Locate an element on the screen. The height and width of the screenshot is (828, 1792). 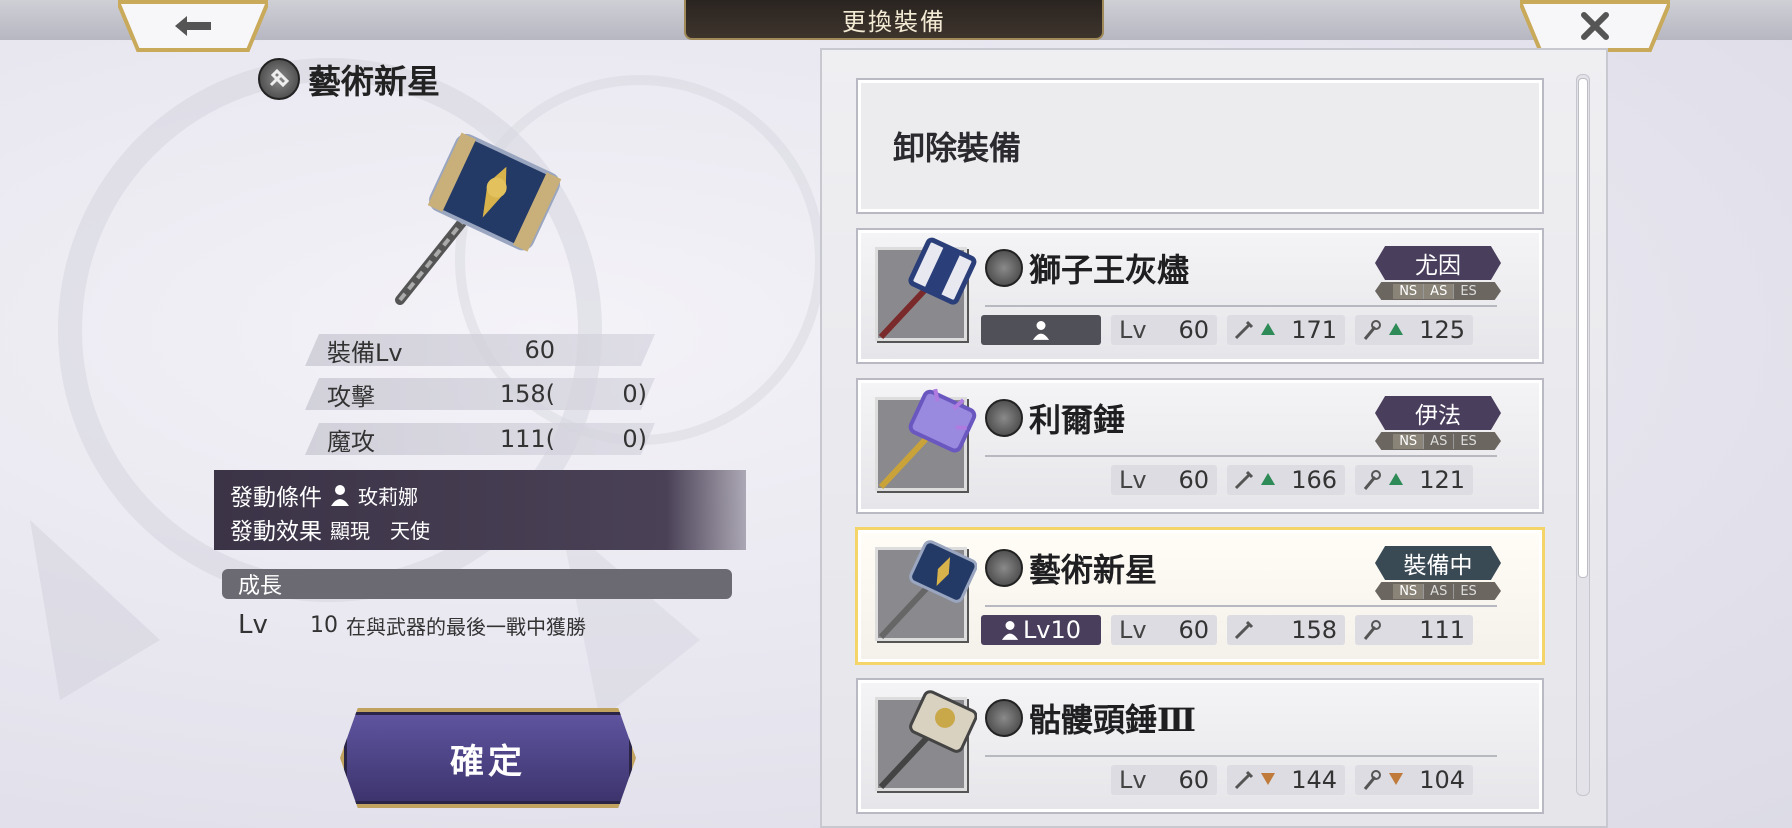
close-button is located at coordinates (1595, 26).